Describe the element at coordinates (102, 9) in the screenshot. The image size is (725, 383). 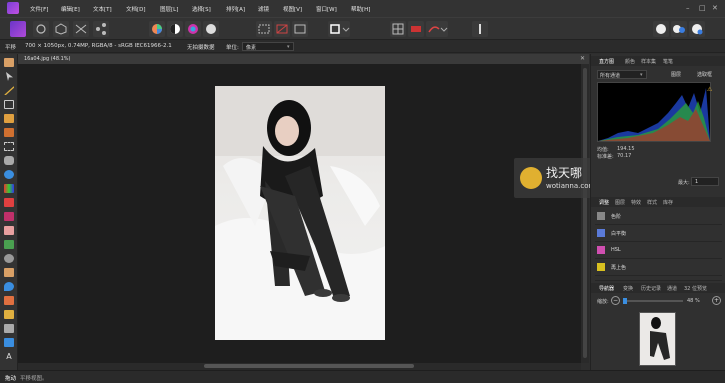
I see `menu-text: 文本[T]` at that location.